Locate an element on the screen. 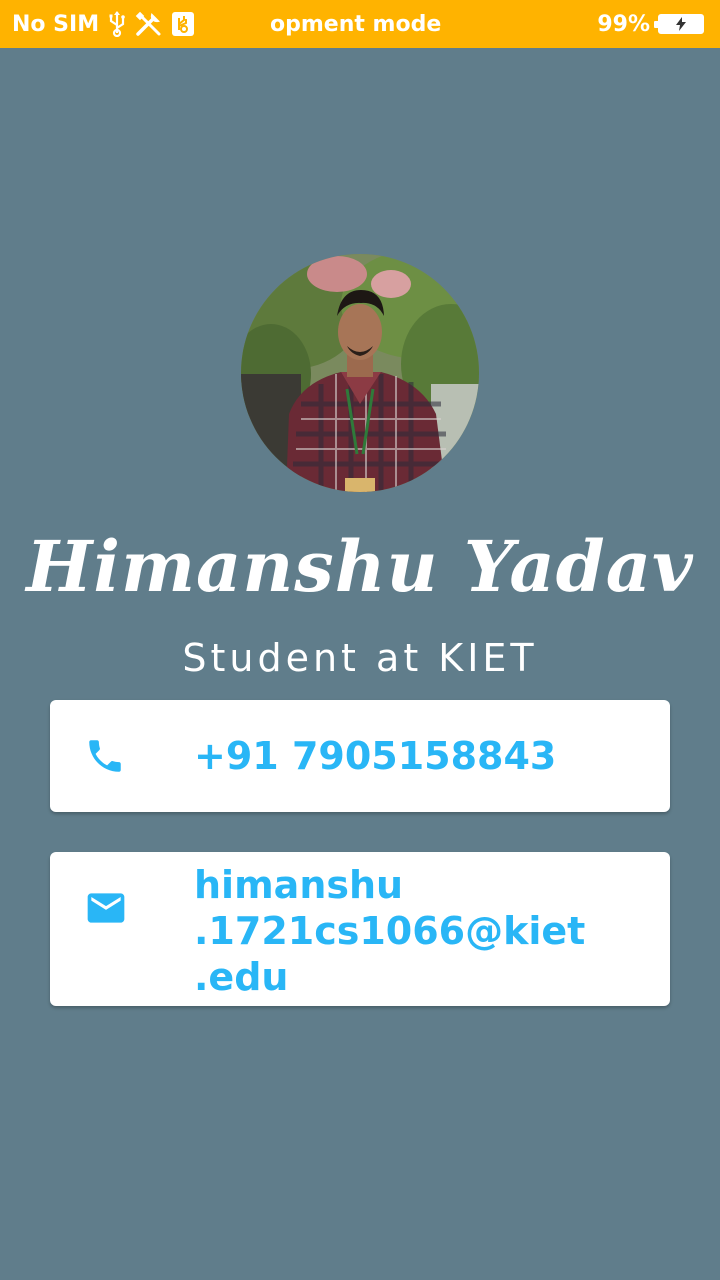  phone-card: +91 7905158843 is located at coordinates (360, 756).